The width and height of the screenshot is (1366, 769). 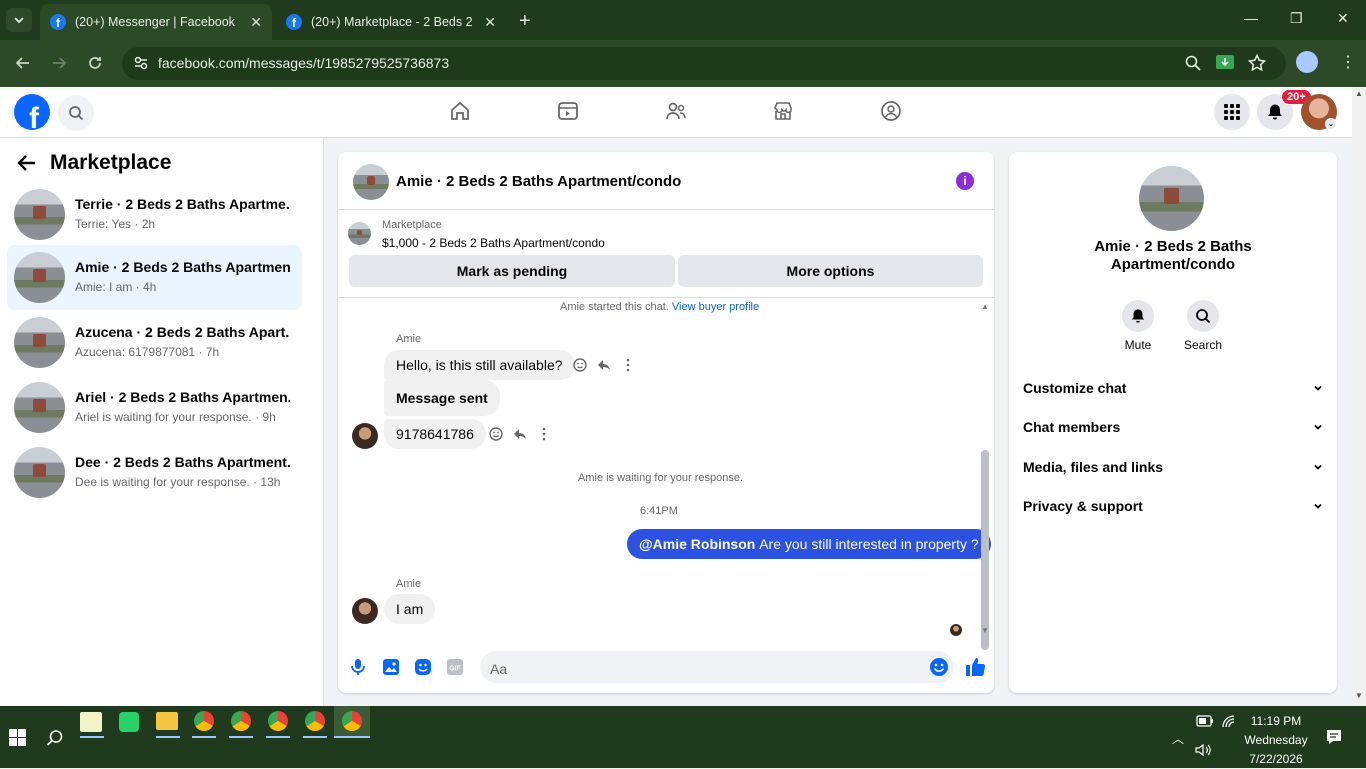 What do you see at coordinates (891, 111) in the screenshot?
I see `groups-icon` at bounding box center [891, 111].